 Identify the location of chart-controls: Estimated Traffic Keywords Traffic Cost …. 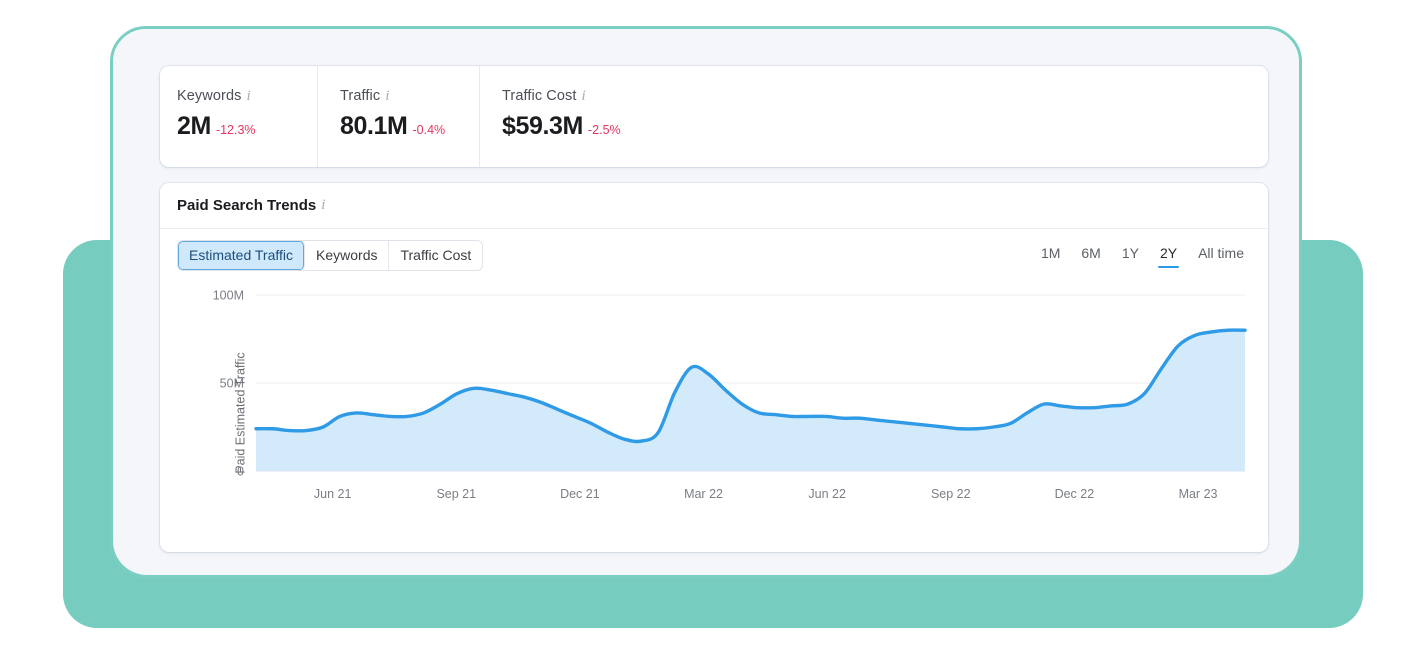
(714, 253).